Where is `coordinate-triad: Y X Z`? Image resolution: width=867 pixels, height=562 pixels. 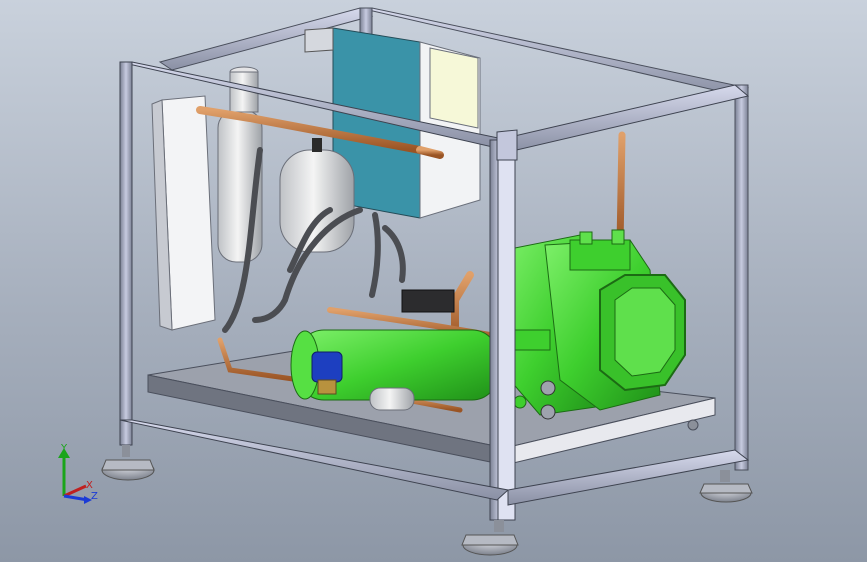 coordinate-triad: Y X Z is located at coordinates (80, 475).